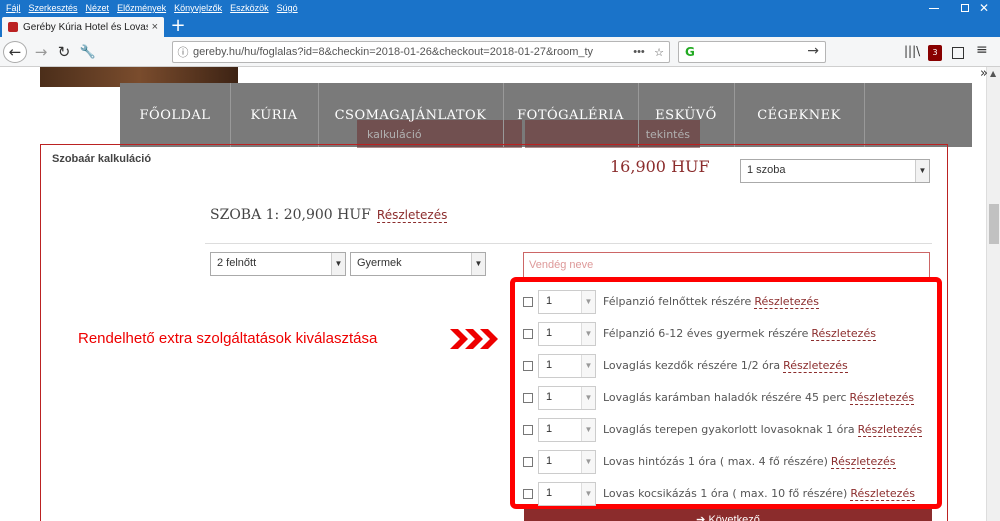 This screenshot has height=521, width=1000. Describe the element at coordinates (994, 224) in the screenshot. I see `scrollbar-thumb` at that location.